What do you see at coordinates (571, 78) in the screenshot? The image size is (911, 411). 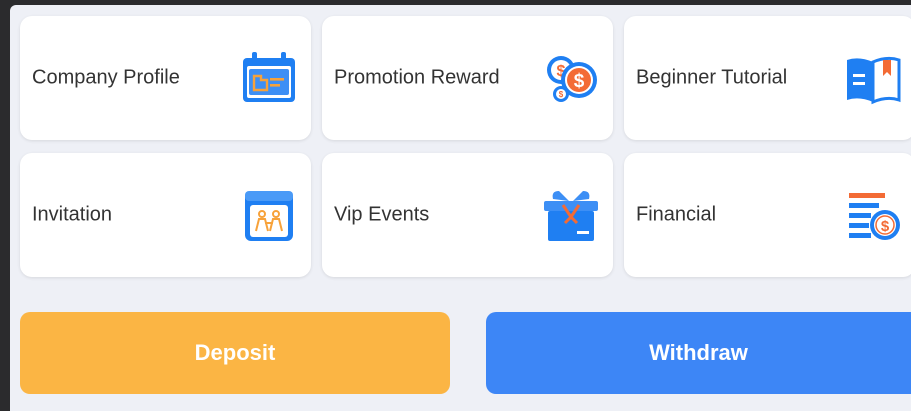 I see `coins-icon: $ $ $` at bounding box center [571, 78].